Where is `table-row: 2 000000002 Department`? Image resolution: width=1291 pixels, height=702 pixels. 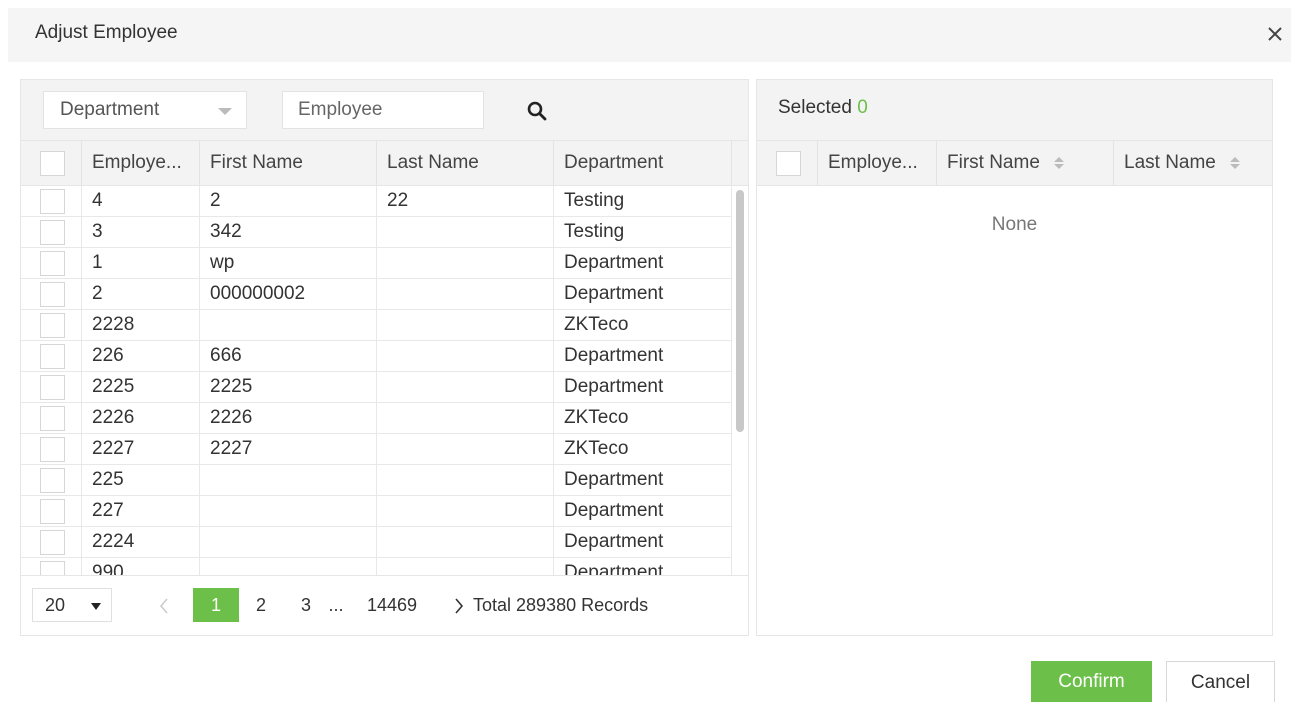 table-row: 2 000000002 Department is located at coordinates (376, 294).